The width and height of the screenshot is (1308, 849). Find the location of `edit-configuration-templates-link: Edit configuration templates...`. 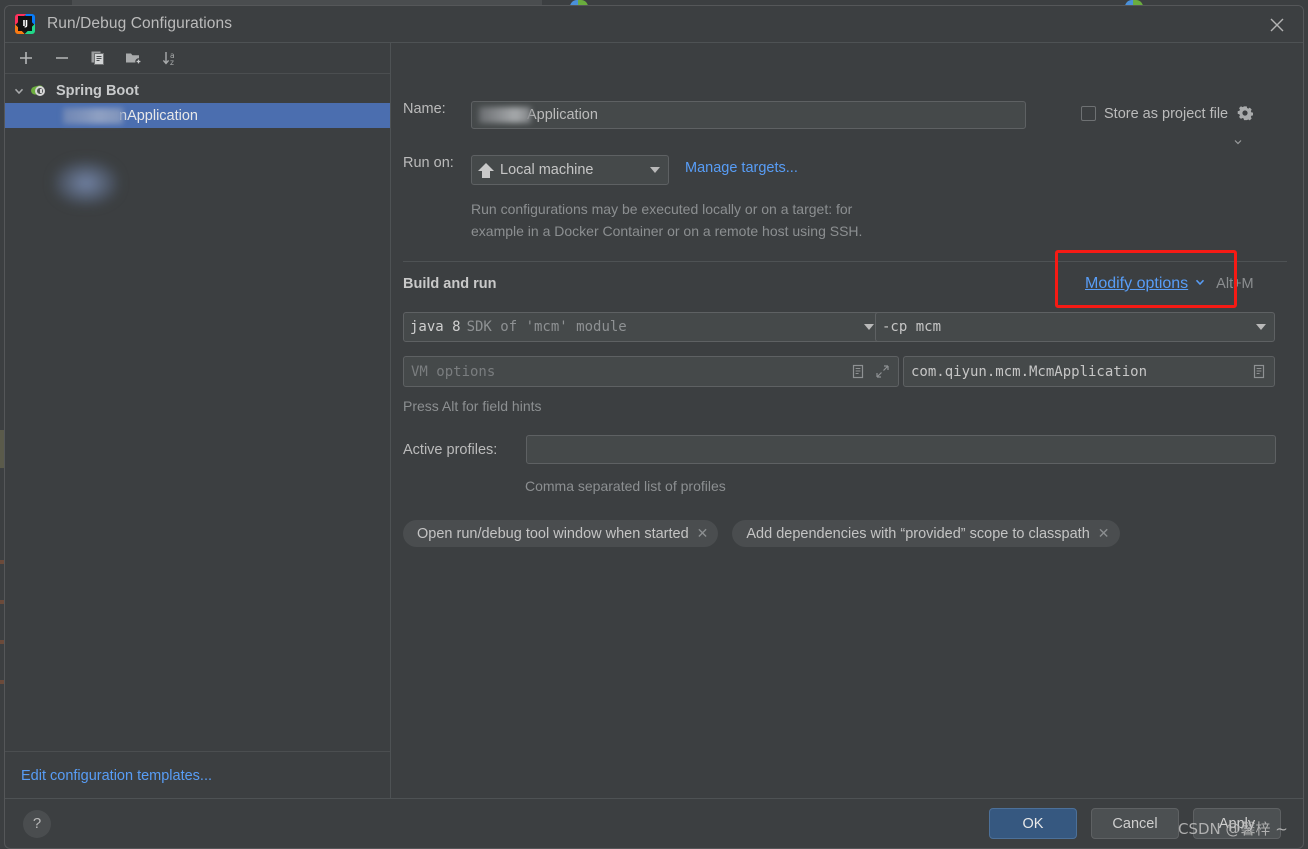

edit-configuration-templates-link: Edit configuration templates... is located at coordinates (116, 776).